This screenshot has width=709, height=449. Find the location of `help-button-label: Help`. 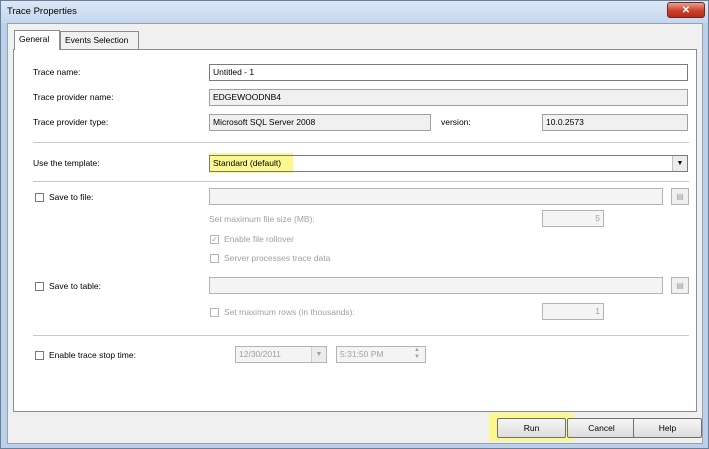

help-button-label: Help is located at coordinates (667, 428).